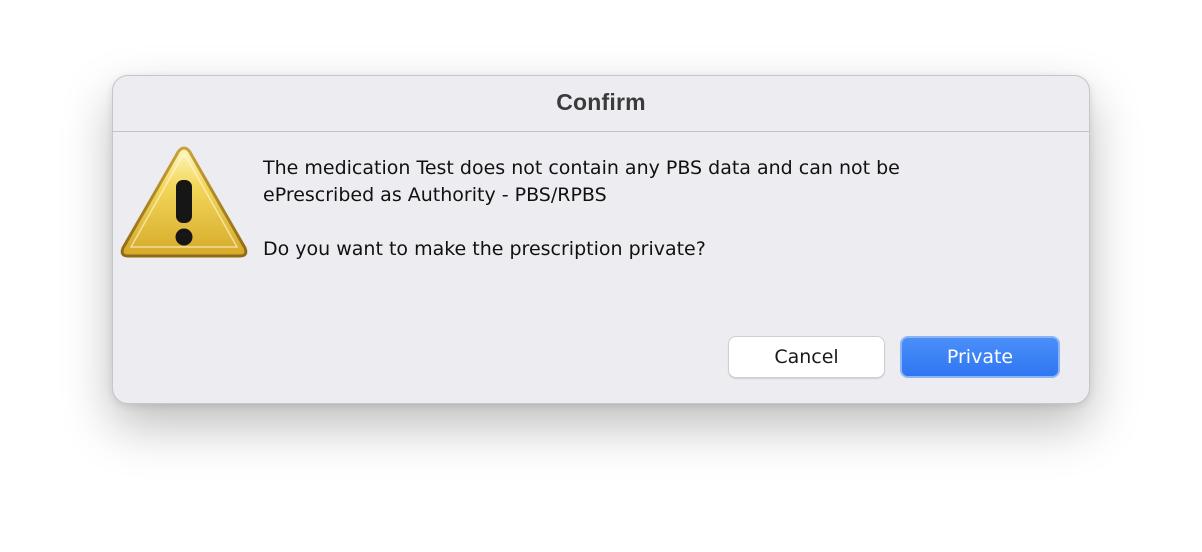 Image resolution: width=1202 pixels, height=552 pixels. I want to click on message-line-2: ePrescribed as Authority - PBS/RPBS, so click(435, 195).